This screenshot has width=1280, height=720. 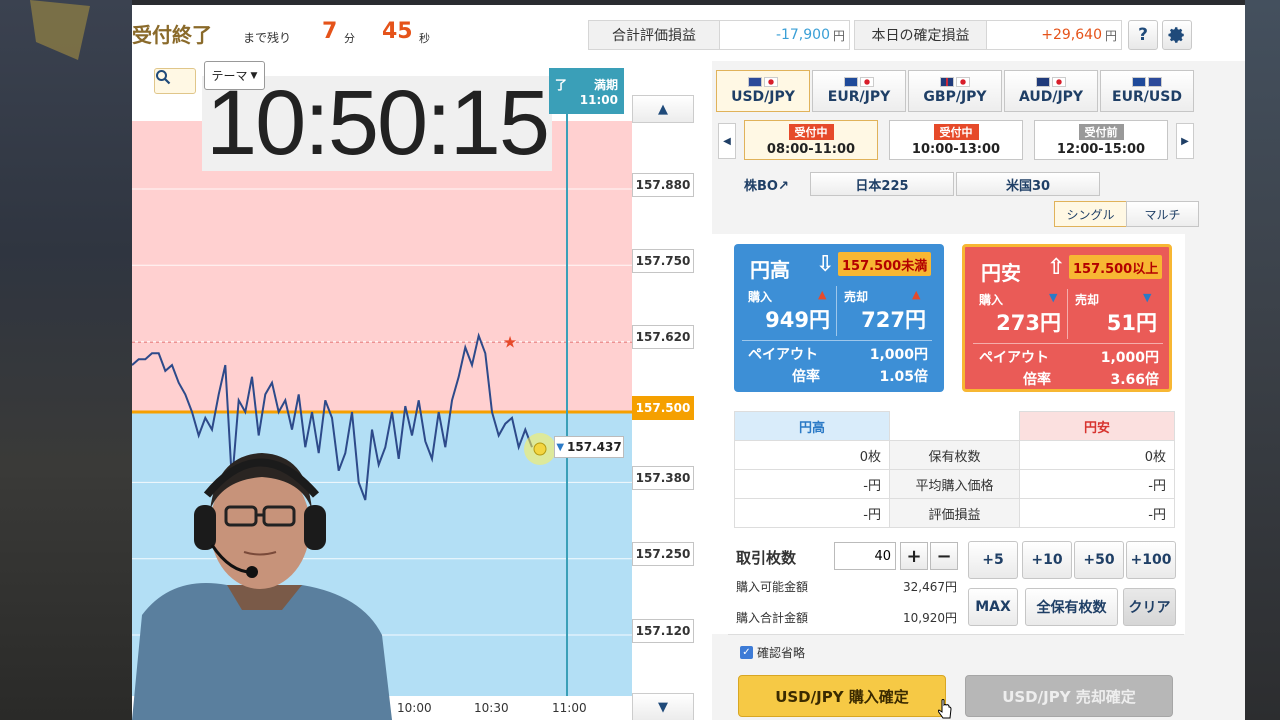 I want to click on jp-flag-icon, so click(x=1059, y=82).